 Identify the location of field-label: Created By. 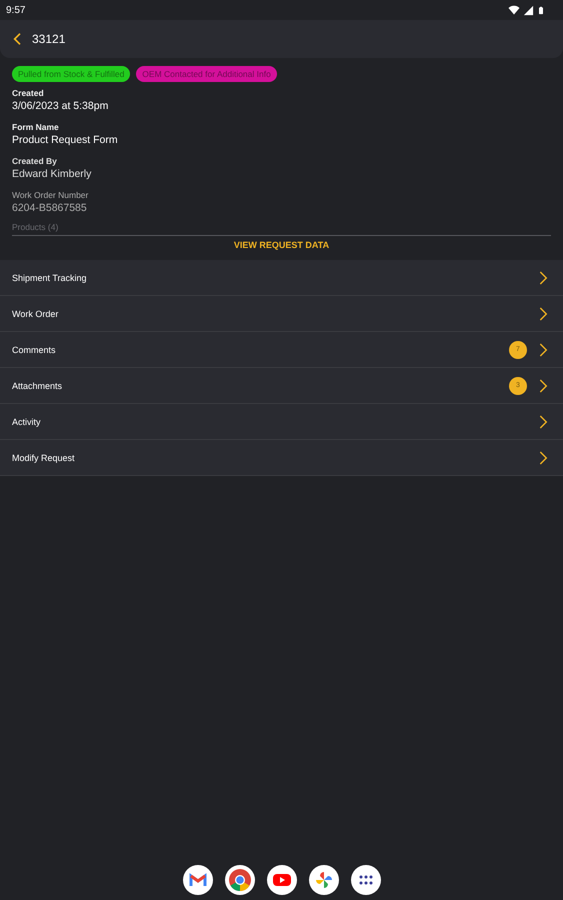
(35, 161).